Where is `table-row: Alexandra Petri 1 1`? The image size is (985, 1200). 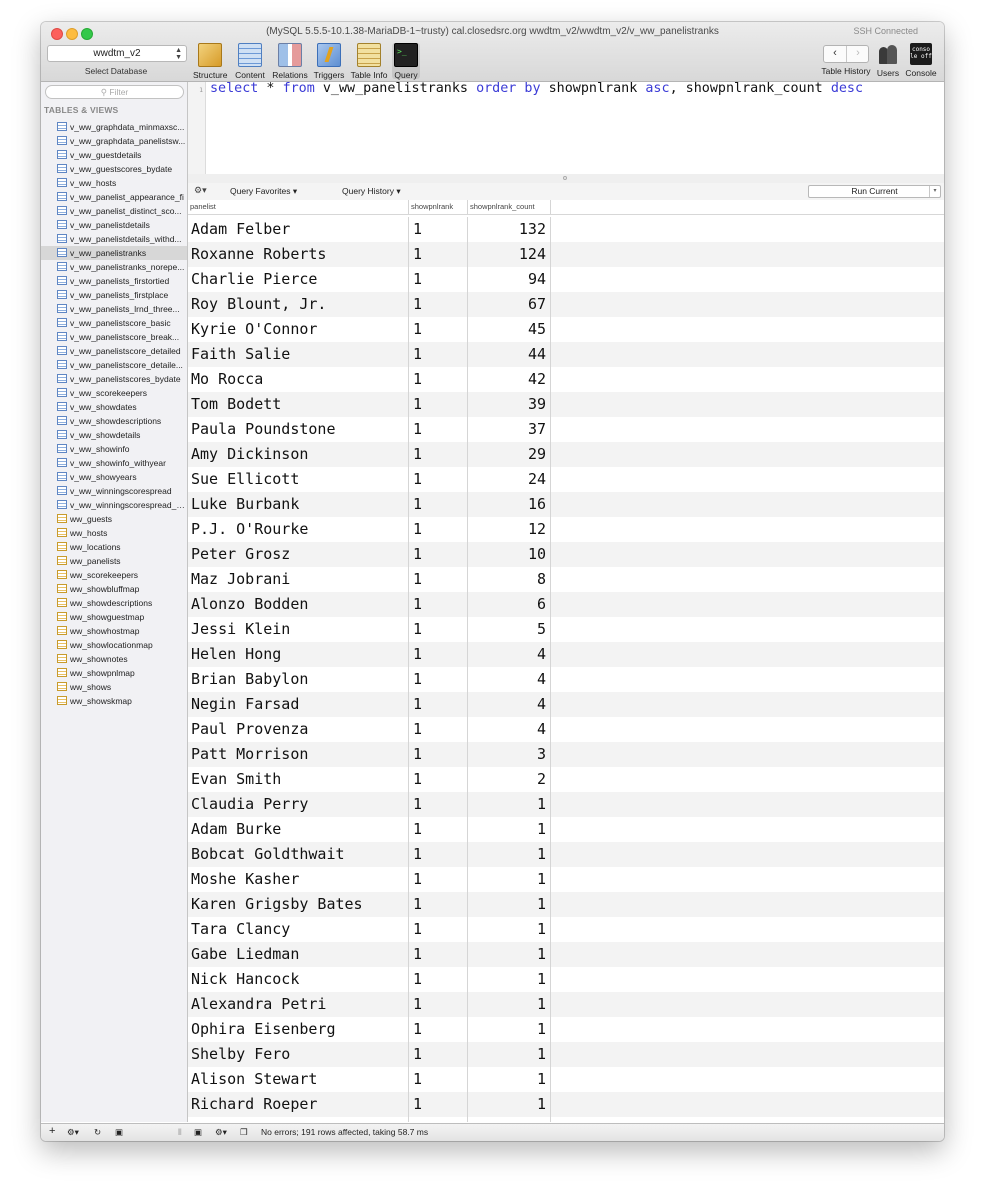 table-row: Alexandra Petri 1 1 is located at coordinates (566, 1004).